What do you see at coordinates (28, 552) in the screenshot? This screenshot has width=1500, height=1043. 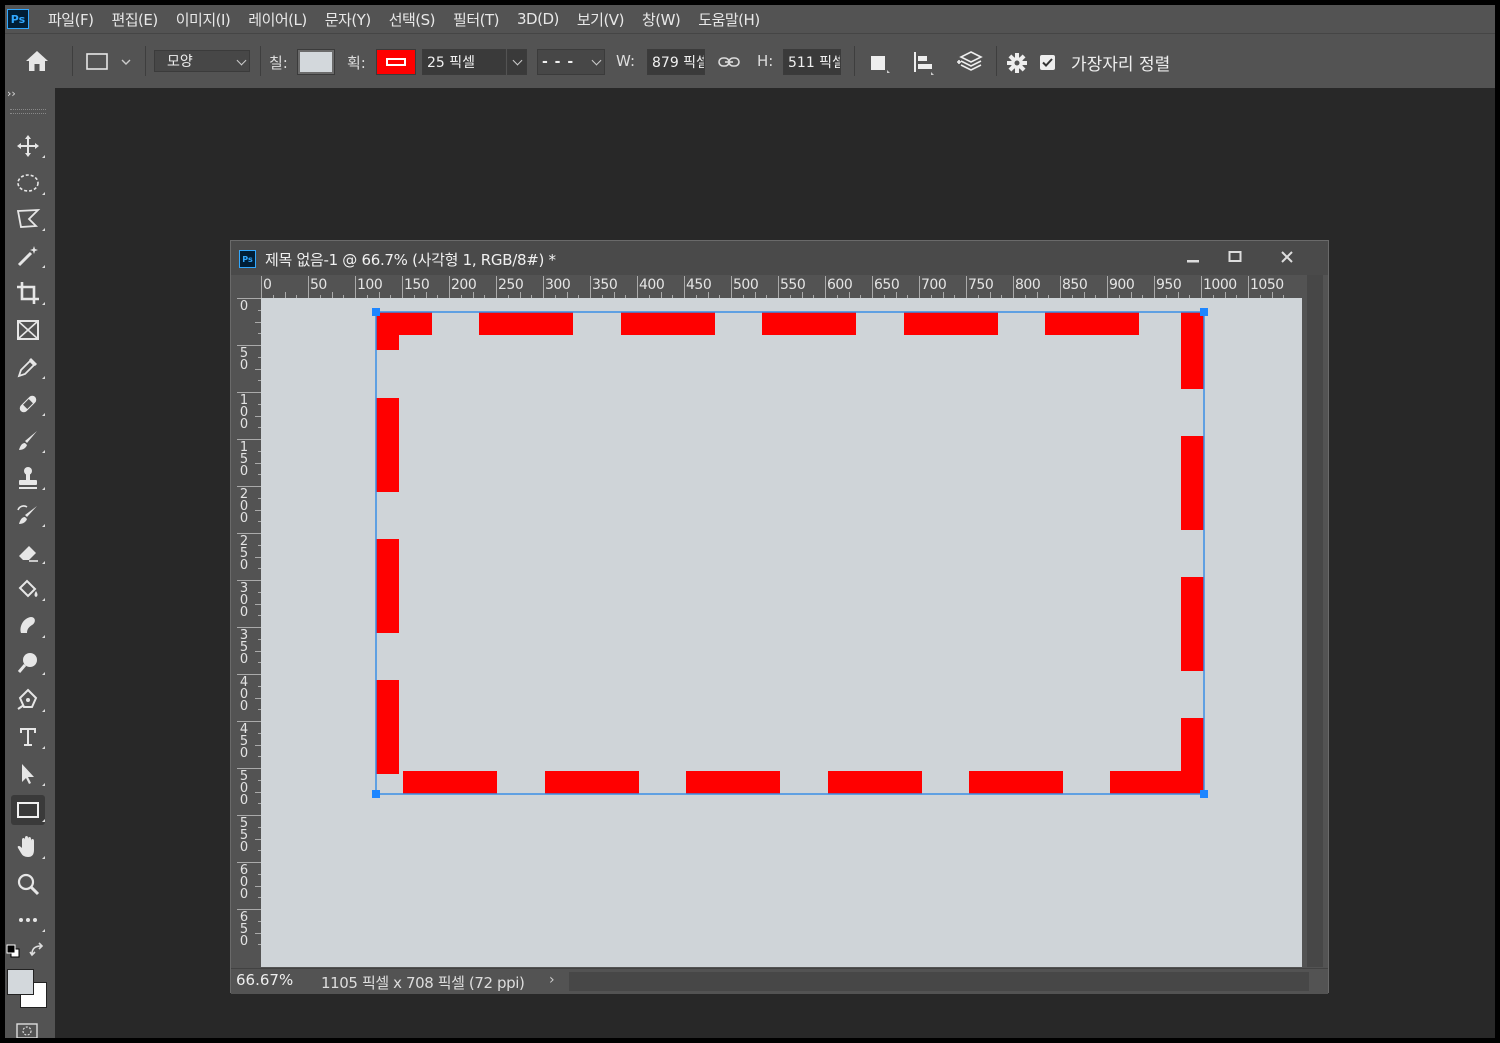 I see `eraser-tool` at bounding box center [28, 552].